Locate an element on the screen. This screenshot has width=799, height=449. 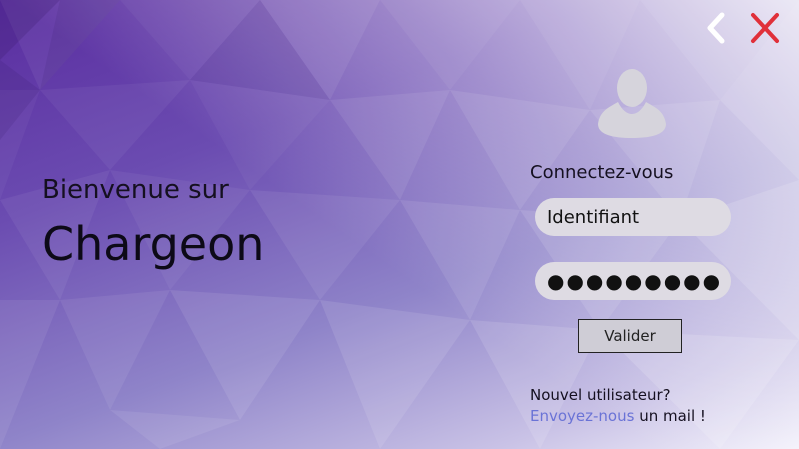
send-mail-link: Envoyez-nous is located at coordinates (582, 416).